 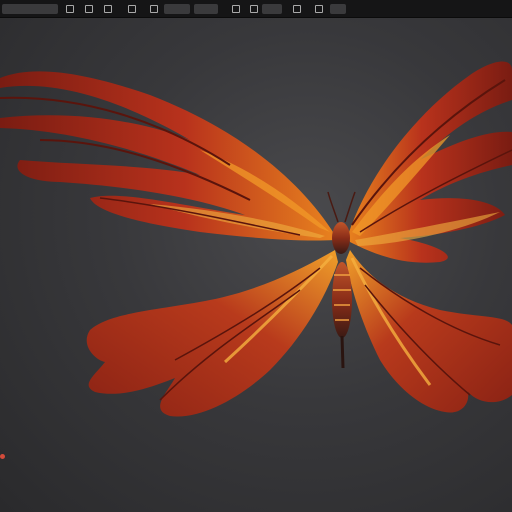 I want to click on top-toolbar, so click(x=256, y=9).